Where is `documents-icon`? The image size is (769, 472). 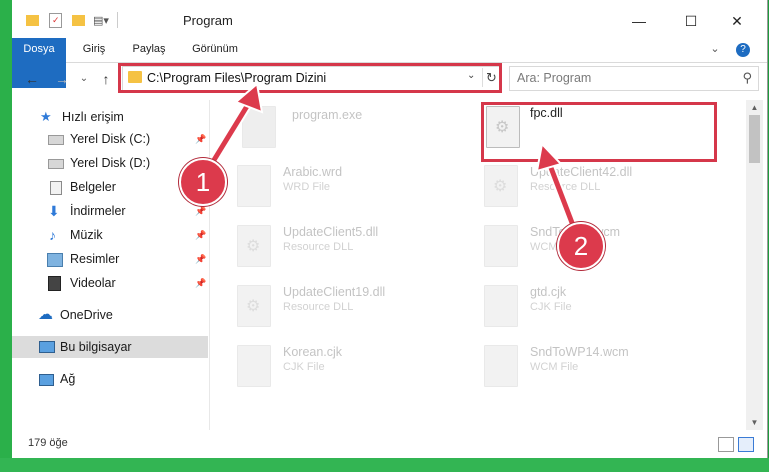
documents-icon is located at coordinates (56, 188).